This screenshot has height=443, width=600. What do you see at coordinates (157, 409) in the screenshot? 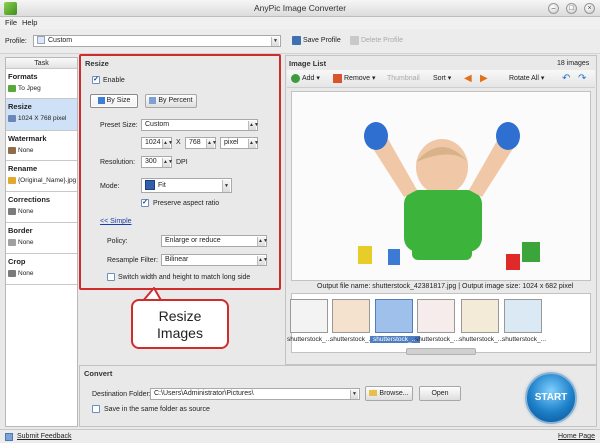
I see `same-folder-label: Save in the same folder as source` at bounding box center [157, 409].